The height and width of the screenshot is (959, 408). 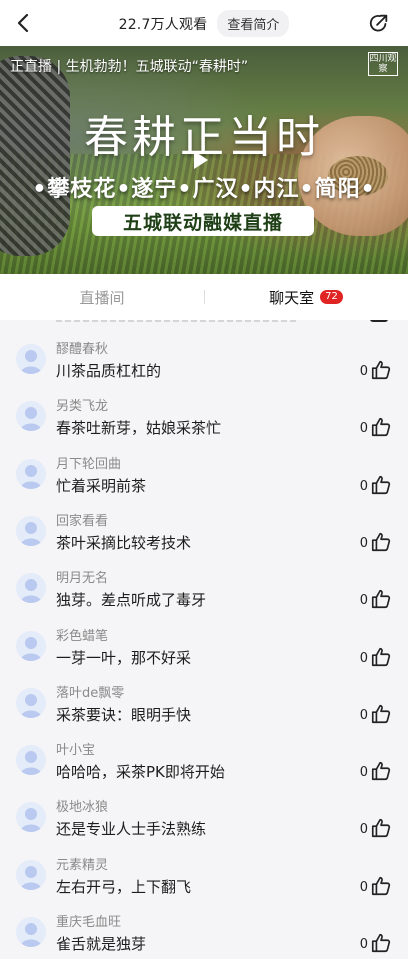 What do you see at coordinates (204, 366) in the screenshot?
I see `chat-message: 醪醴春秋川茶品质杠杠的 0` at bounding box center [204, 366].